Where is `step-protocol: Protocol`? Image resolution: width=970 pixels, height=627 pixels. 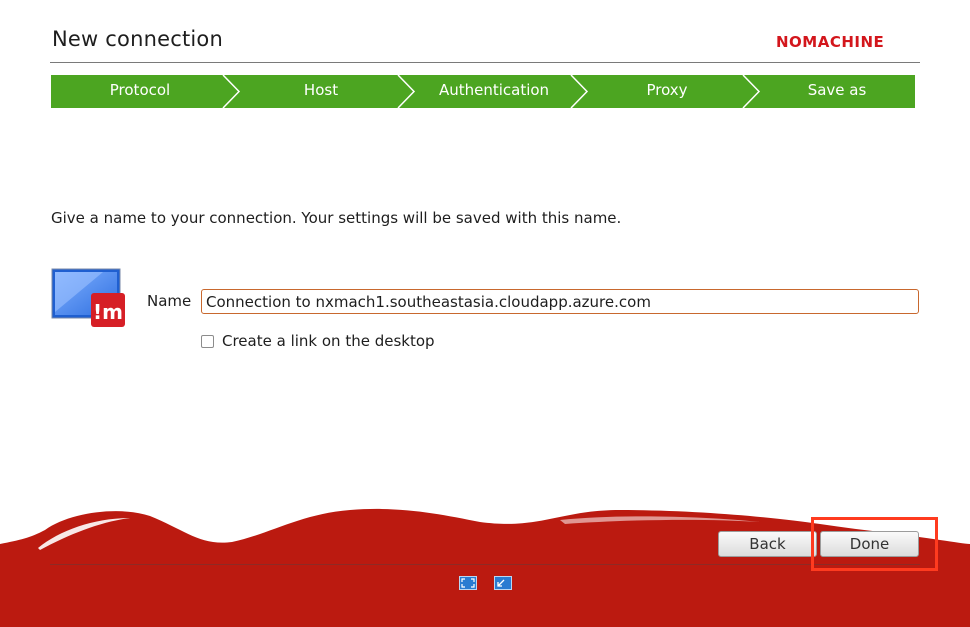
step-protocol: Protocol is located at coordinates (140, 91).